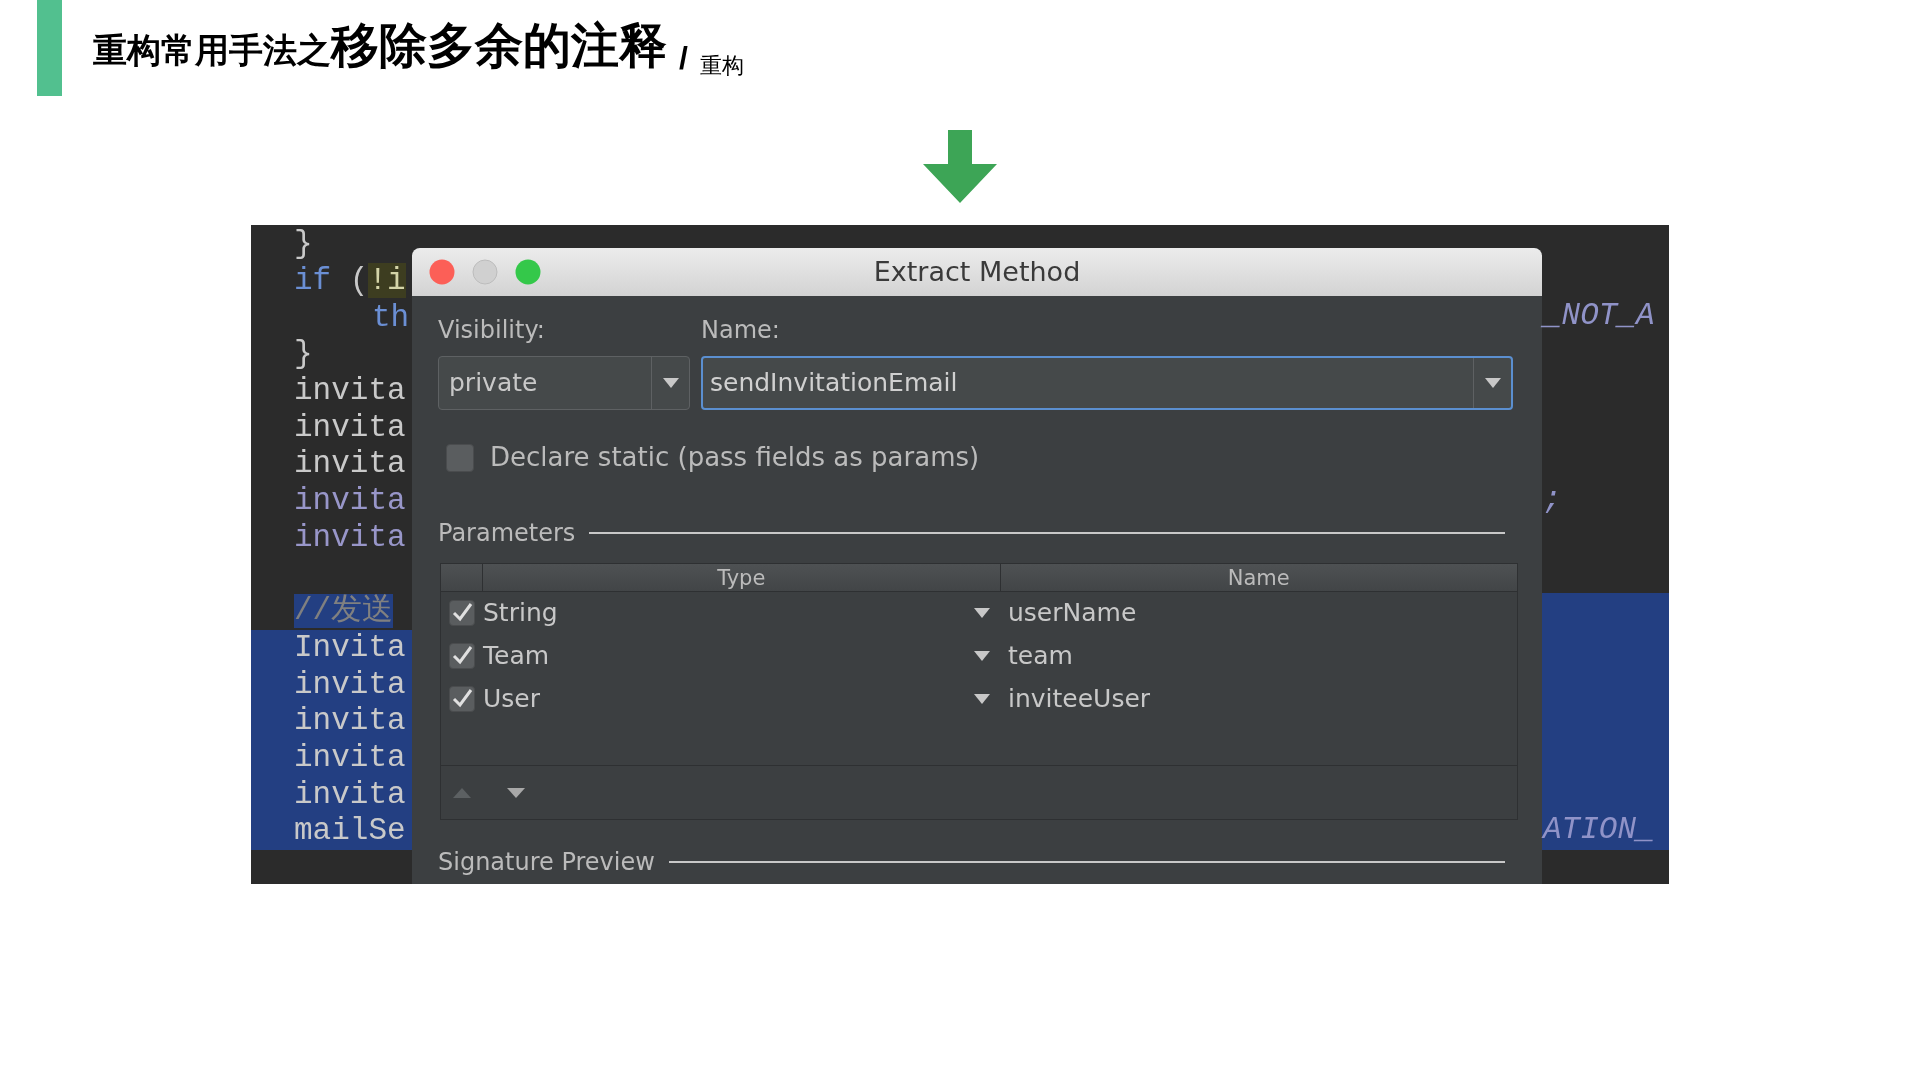 This screenshot has height=1080, width=1920. I want to click on move-down-icon, so click(516, 792).